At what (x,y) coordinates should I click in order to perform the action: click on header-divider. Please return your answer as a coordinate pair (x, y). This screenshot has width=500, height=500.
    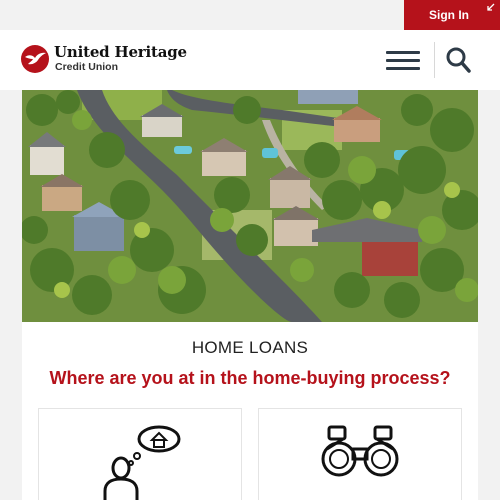
    Looking at the image, I should click on (434, 60).